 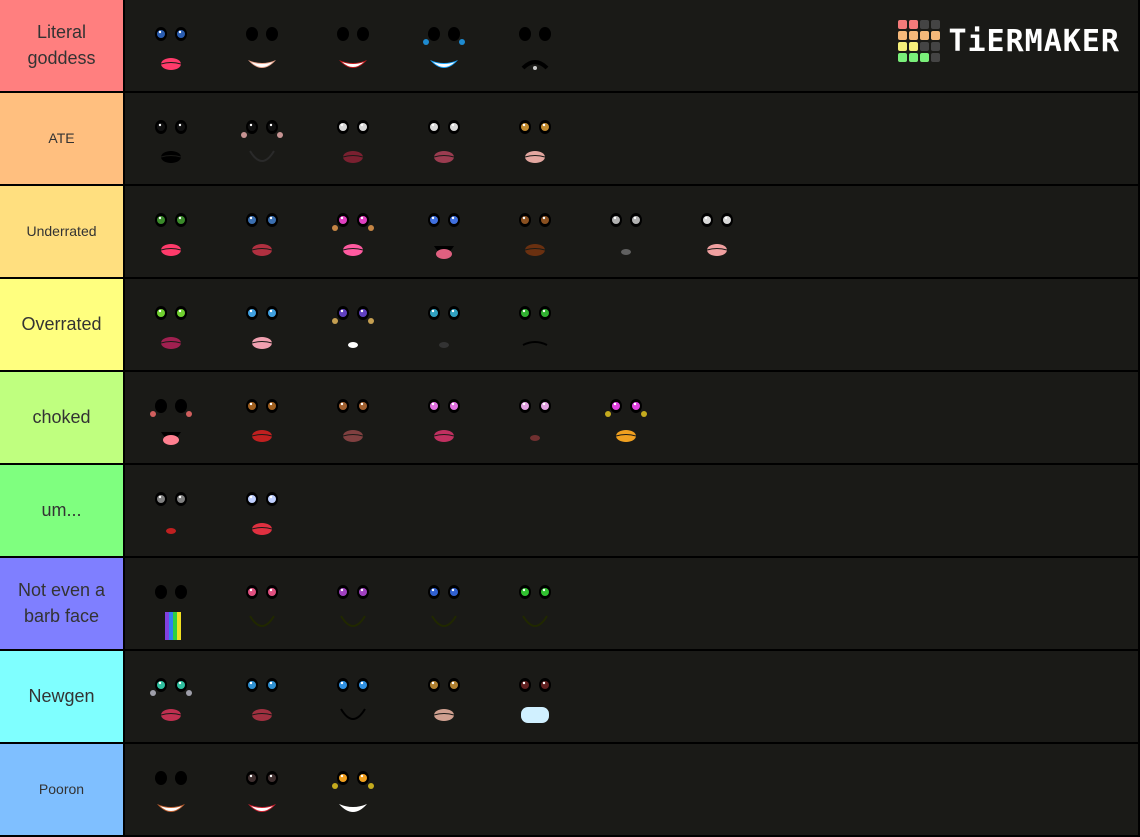 What do you see at coordinates (444, 139) in the screenshot?
I see `face-item-blue-shadow-face` at bounding box center [444, 139].